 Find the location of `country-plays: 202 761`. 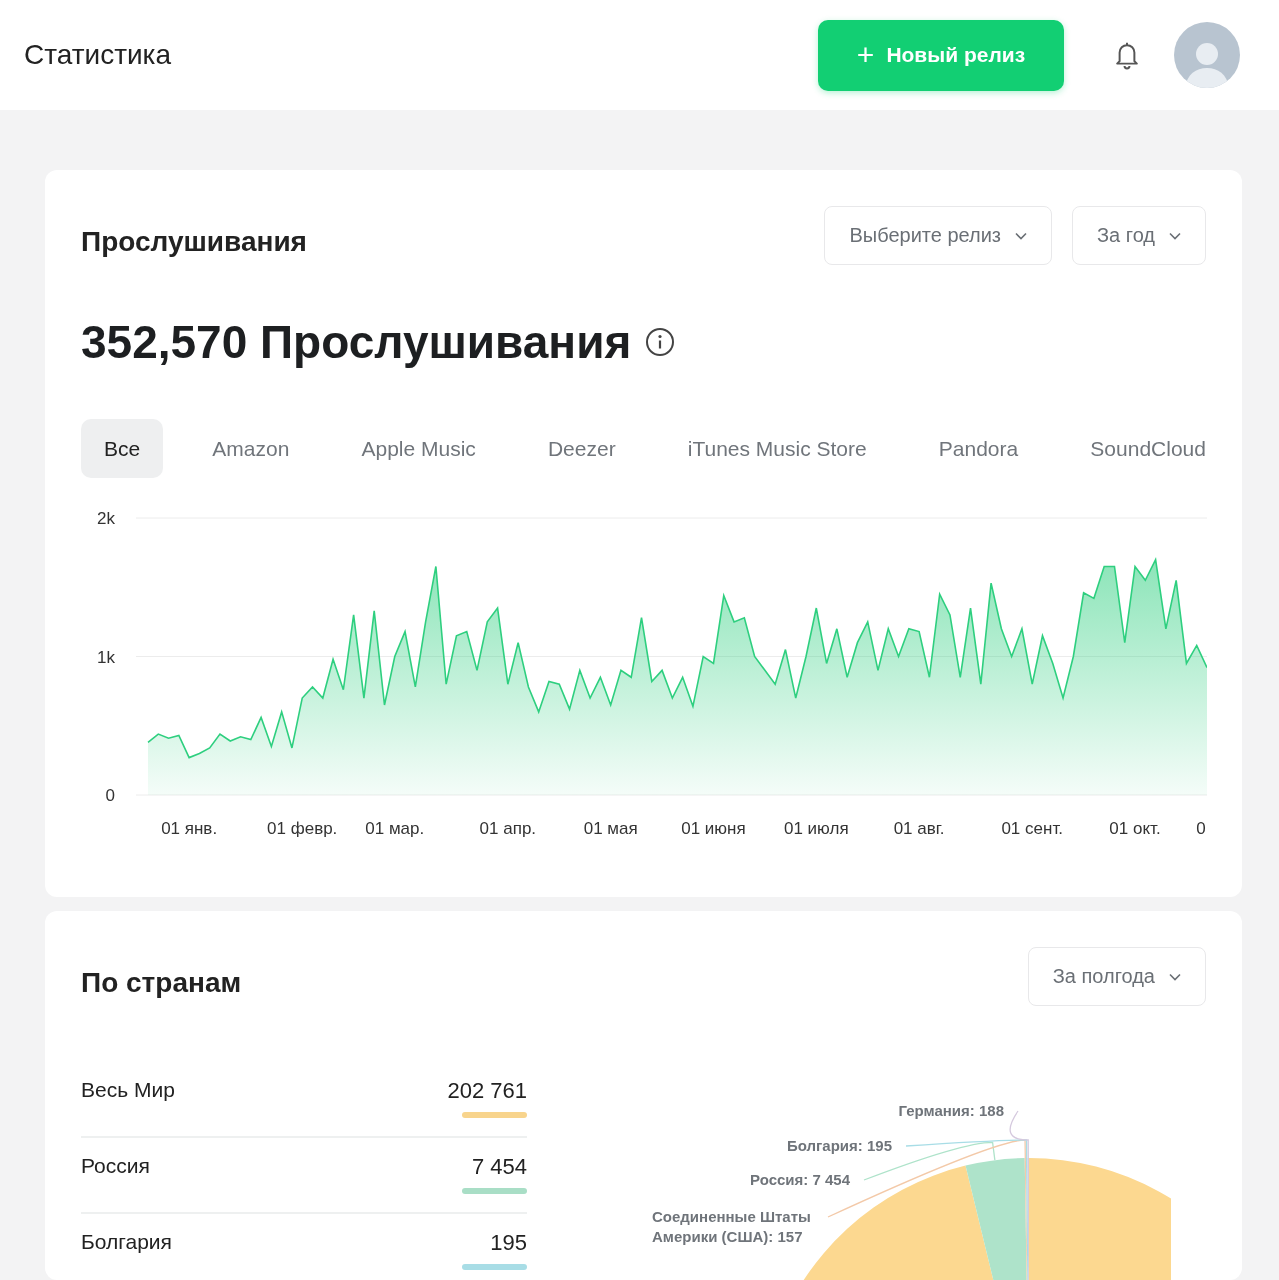

country-plays: 202 761 is located at coordinates (487, 1091).